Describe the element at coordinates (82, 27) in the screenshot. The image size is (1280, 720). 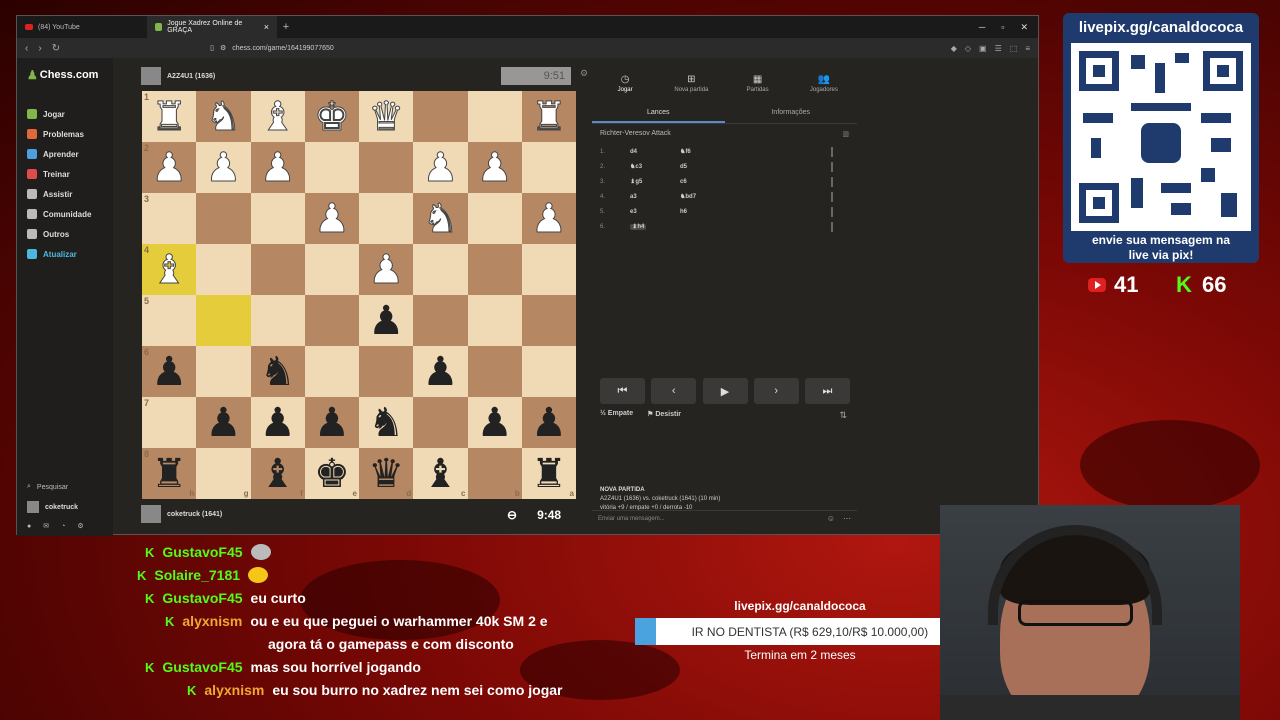
I see `tab-youtube: (84) YouTube` at that location.